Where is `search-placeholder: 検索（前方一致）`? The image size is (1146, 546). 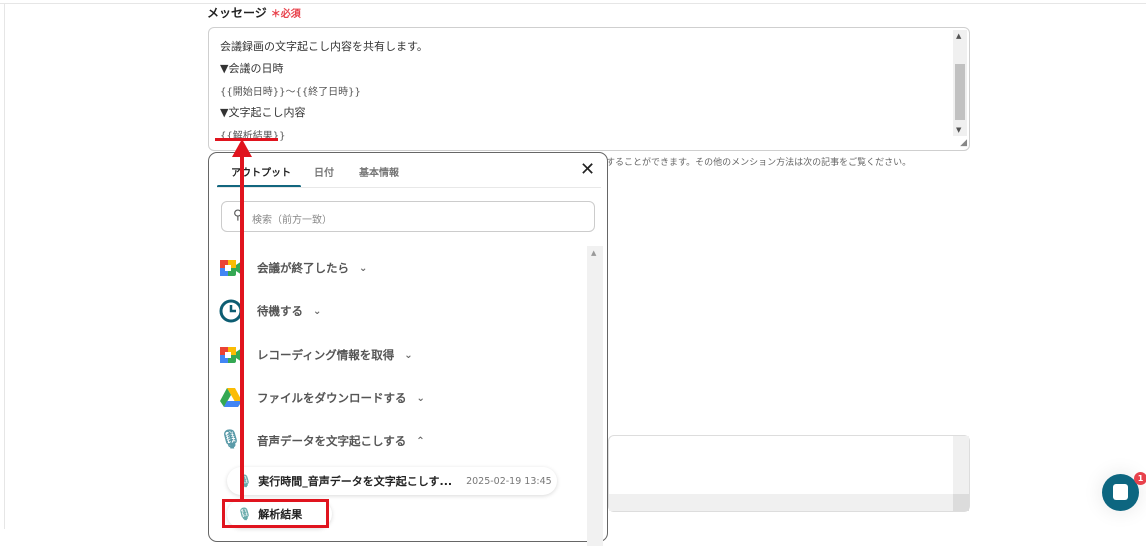 search-placeholder: 検索（前方一致） is located at coordinates (292, 220).